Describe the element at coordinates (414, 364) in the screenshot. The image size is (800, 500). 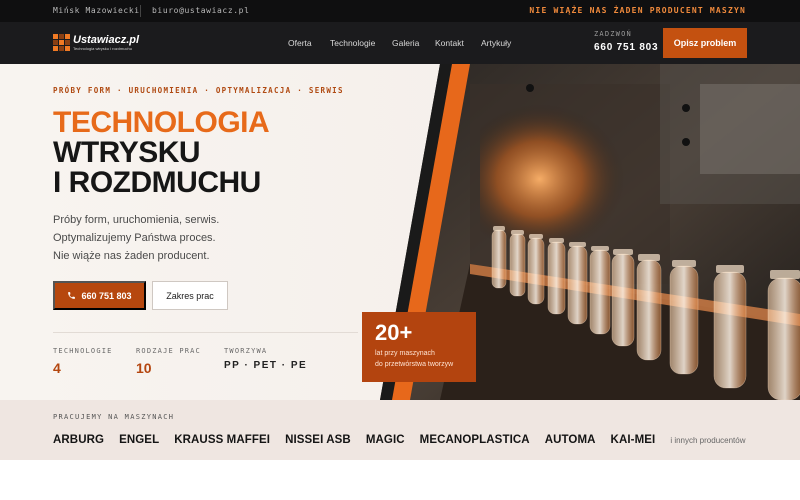
I see `experience-caption-line2: do przetwórstwa tworzyw` at that location.